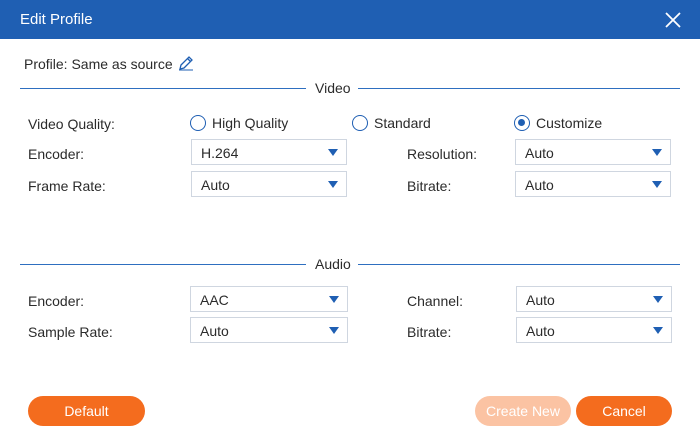 Image resolution: width=700 pixels, height=447 pixels. I want to click on radio-customize: Customize, so click(558, 123).